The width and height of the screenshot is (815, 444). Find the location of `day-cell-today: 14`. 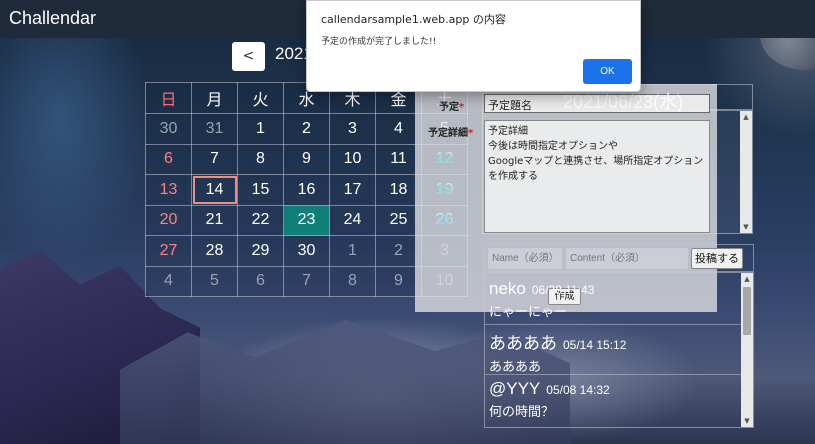

day-cell-today: 14 is located at coordinates (214, 190).